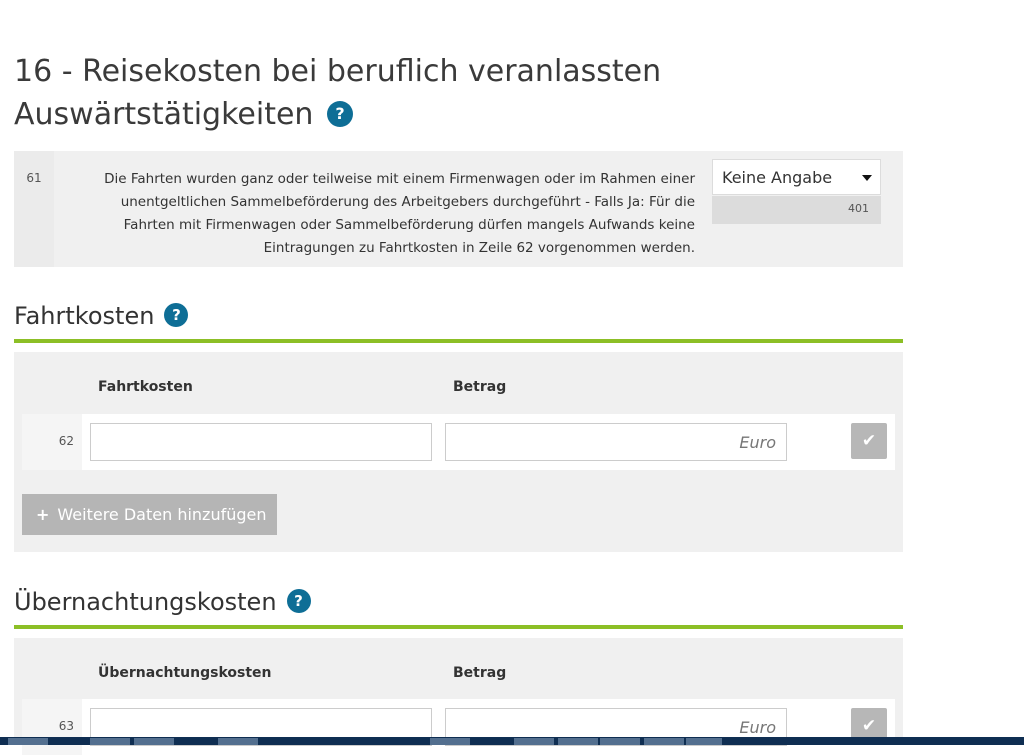 This screenshot has width=1024, height=755. I want to click on uebernachtungskosten-panel: Übernachtungskosten Betrag 63 Euro ✔, so click(458, 696).